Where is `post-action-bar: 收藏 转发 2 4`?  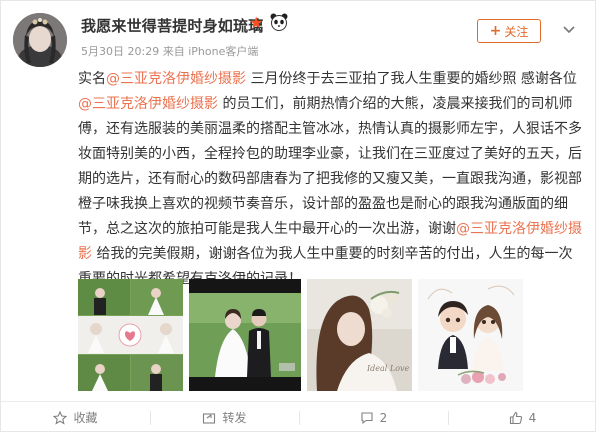
post-action-bar: 收藏 转发 2 4 is located at coordinates (298, 416).